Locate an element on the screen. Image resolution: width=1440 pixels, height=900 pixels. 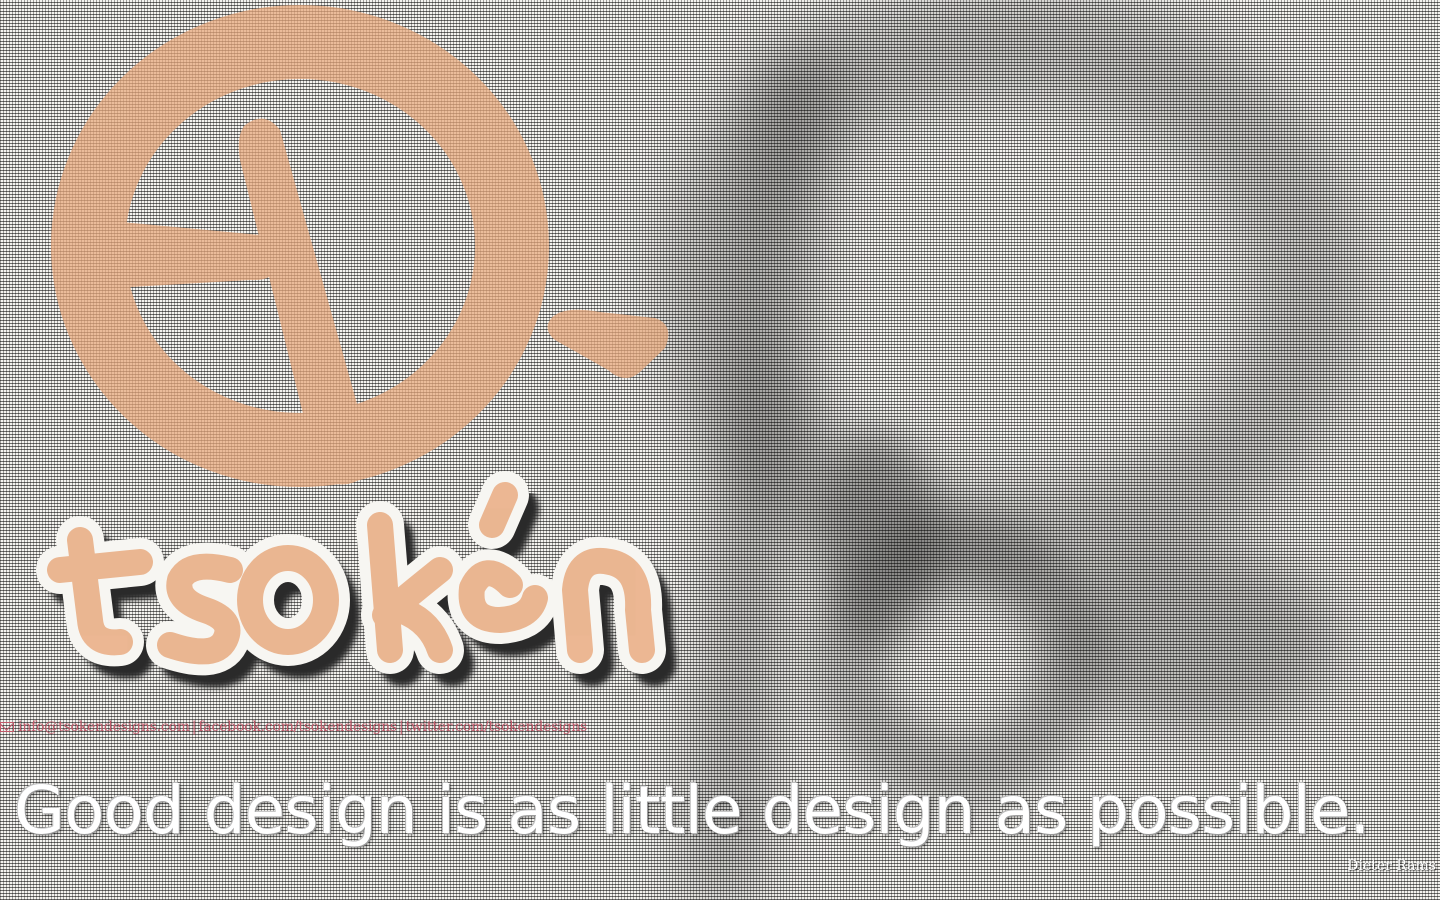
facebook-link: facebook.com/tsokendesigns is located at coordinates (297, 727).